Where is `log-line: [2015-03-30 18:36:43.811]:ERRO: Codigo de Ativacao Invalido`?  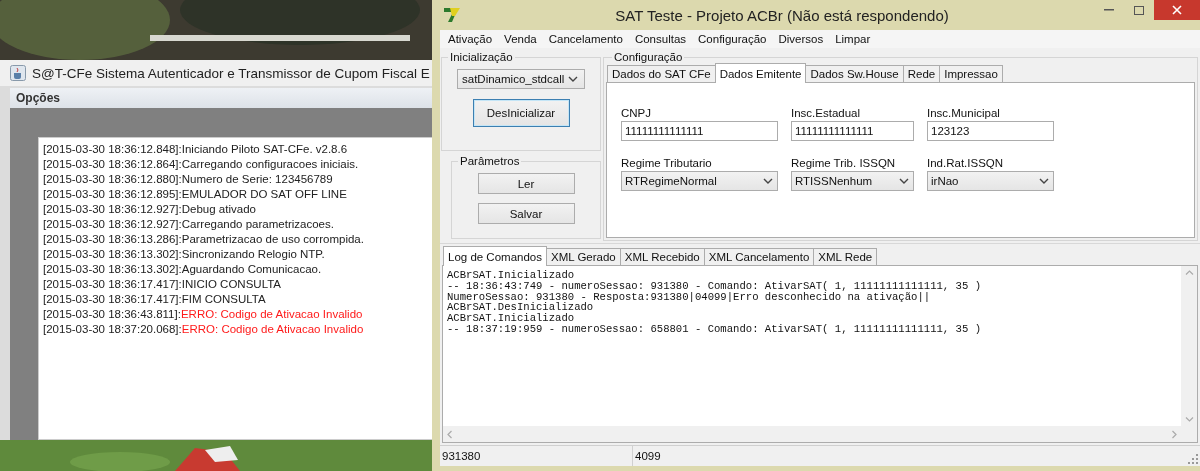
log-line: [2015-03-30 18:36:43.811]:ERRO: Codigo de Ativacao Invalido is located at coordinates (203, 314).